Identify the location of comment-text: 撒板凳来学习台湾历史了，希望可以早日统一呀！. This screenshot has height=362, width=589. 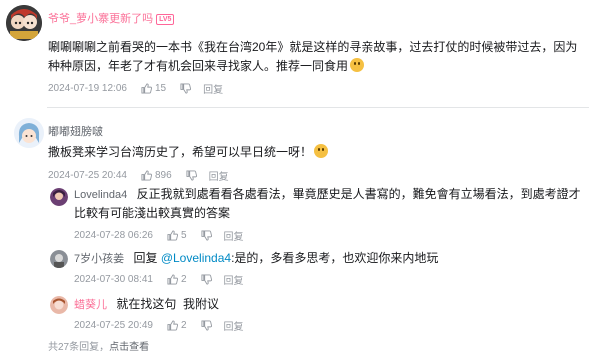
(314, 152).